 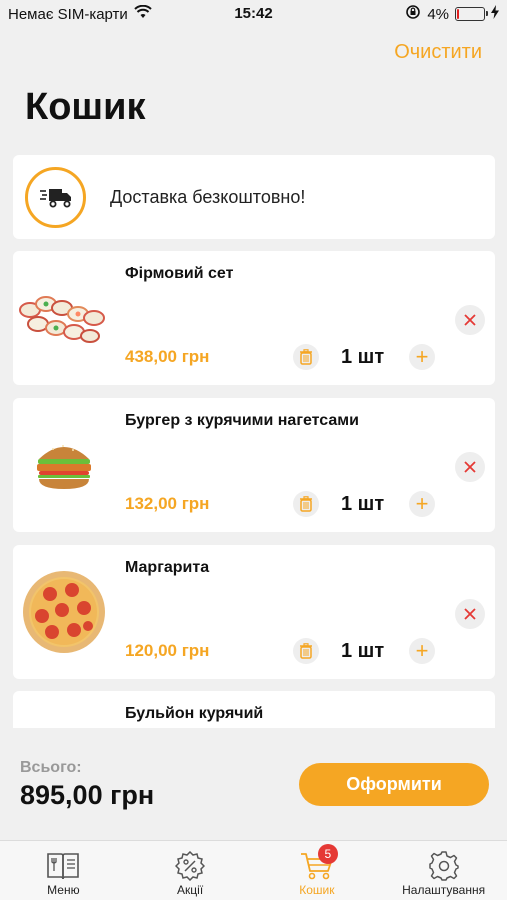 What do you see at coordinates (87, 795) in the screenshot?
I see `total-value: 895,00 грн` at bounding box center [87, 795].